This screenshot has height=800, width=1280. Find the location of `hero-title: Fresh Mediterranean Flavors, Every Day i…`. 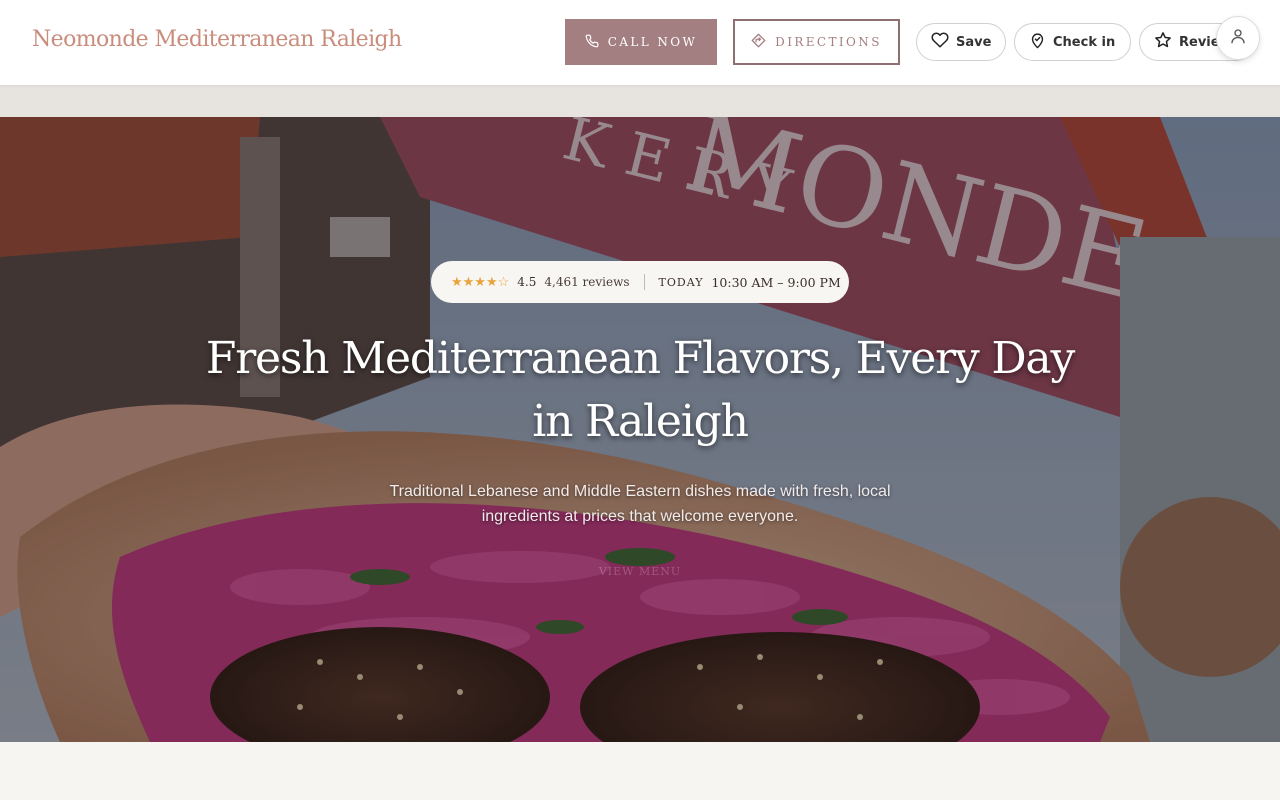

hero-title: Fresh Mediterranean Flavors, Every Day i… is located at coordinates (640, 390).